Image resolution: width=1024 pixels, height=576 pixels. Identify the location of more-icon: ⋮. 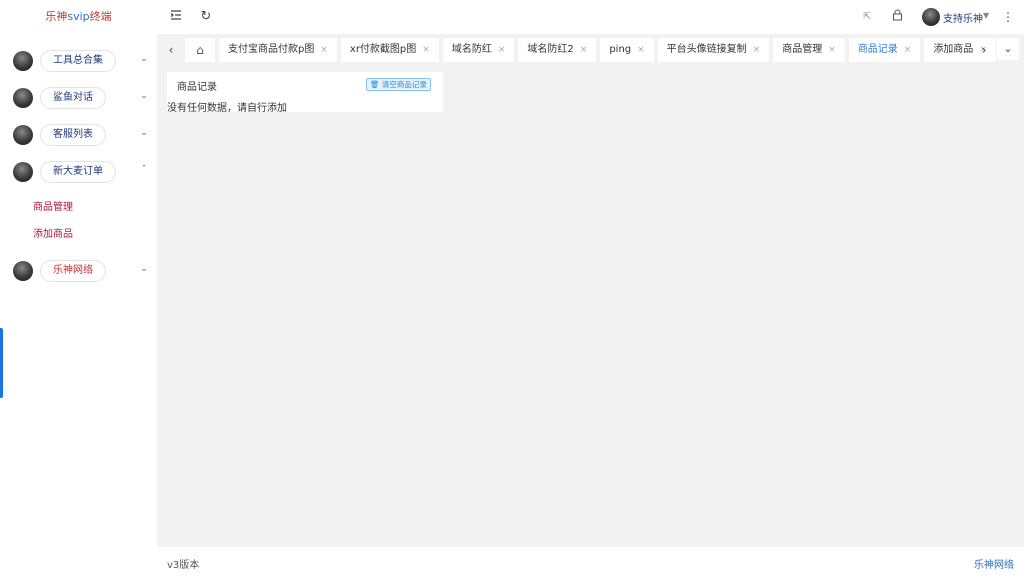
(1008, 17).